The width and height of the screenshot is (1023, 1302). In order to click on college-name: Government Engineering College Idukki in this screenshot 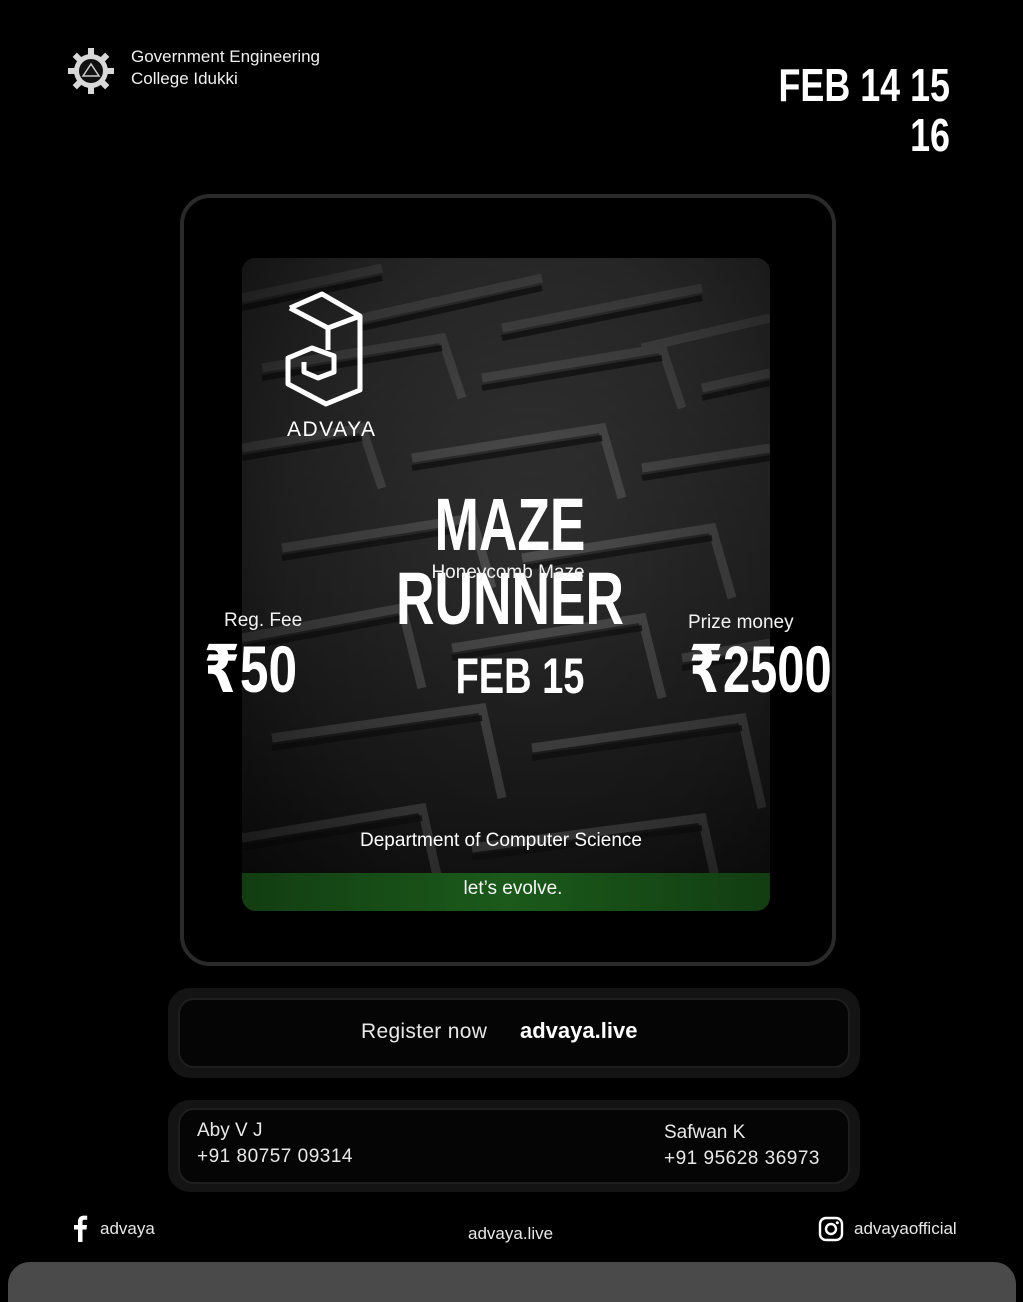, I will do `click(225, 68)`.